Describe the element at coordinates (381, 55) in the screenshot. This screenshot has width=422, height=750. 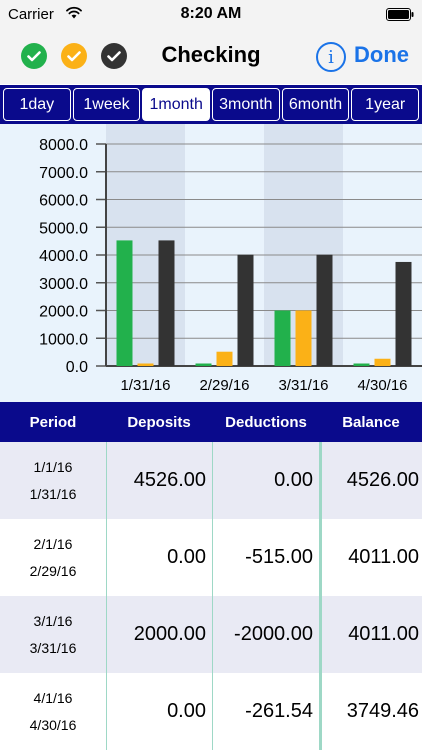
I see `done-button: Done` at that location.